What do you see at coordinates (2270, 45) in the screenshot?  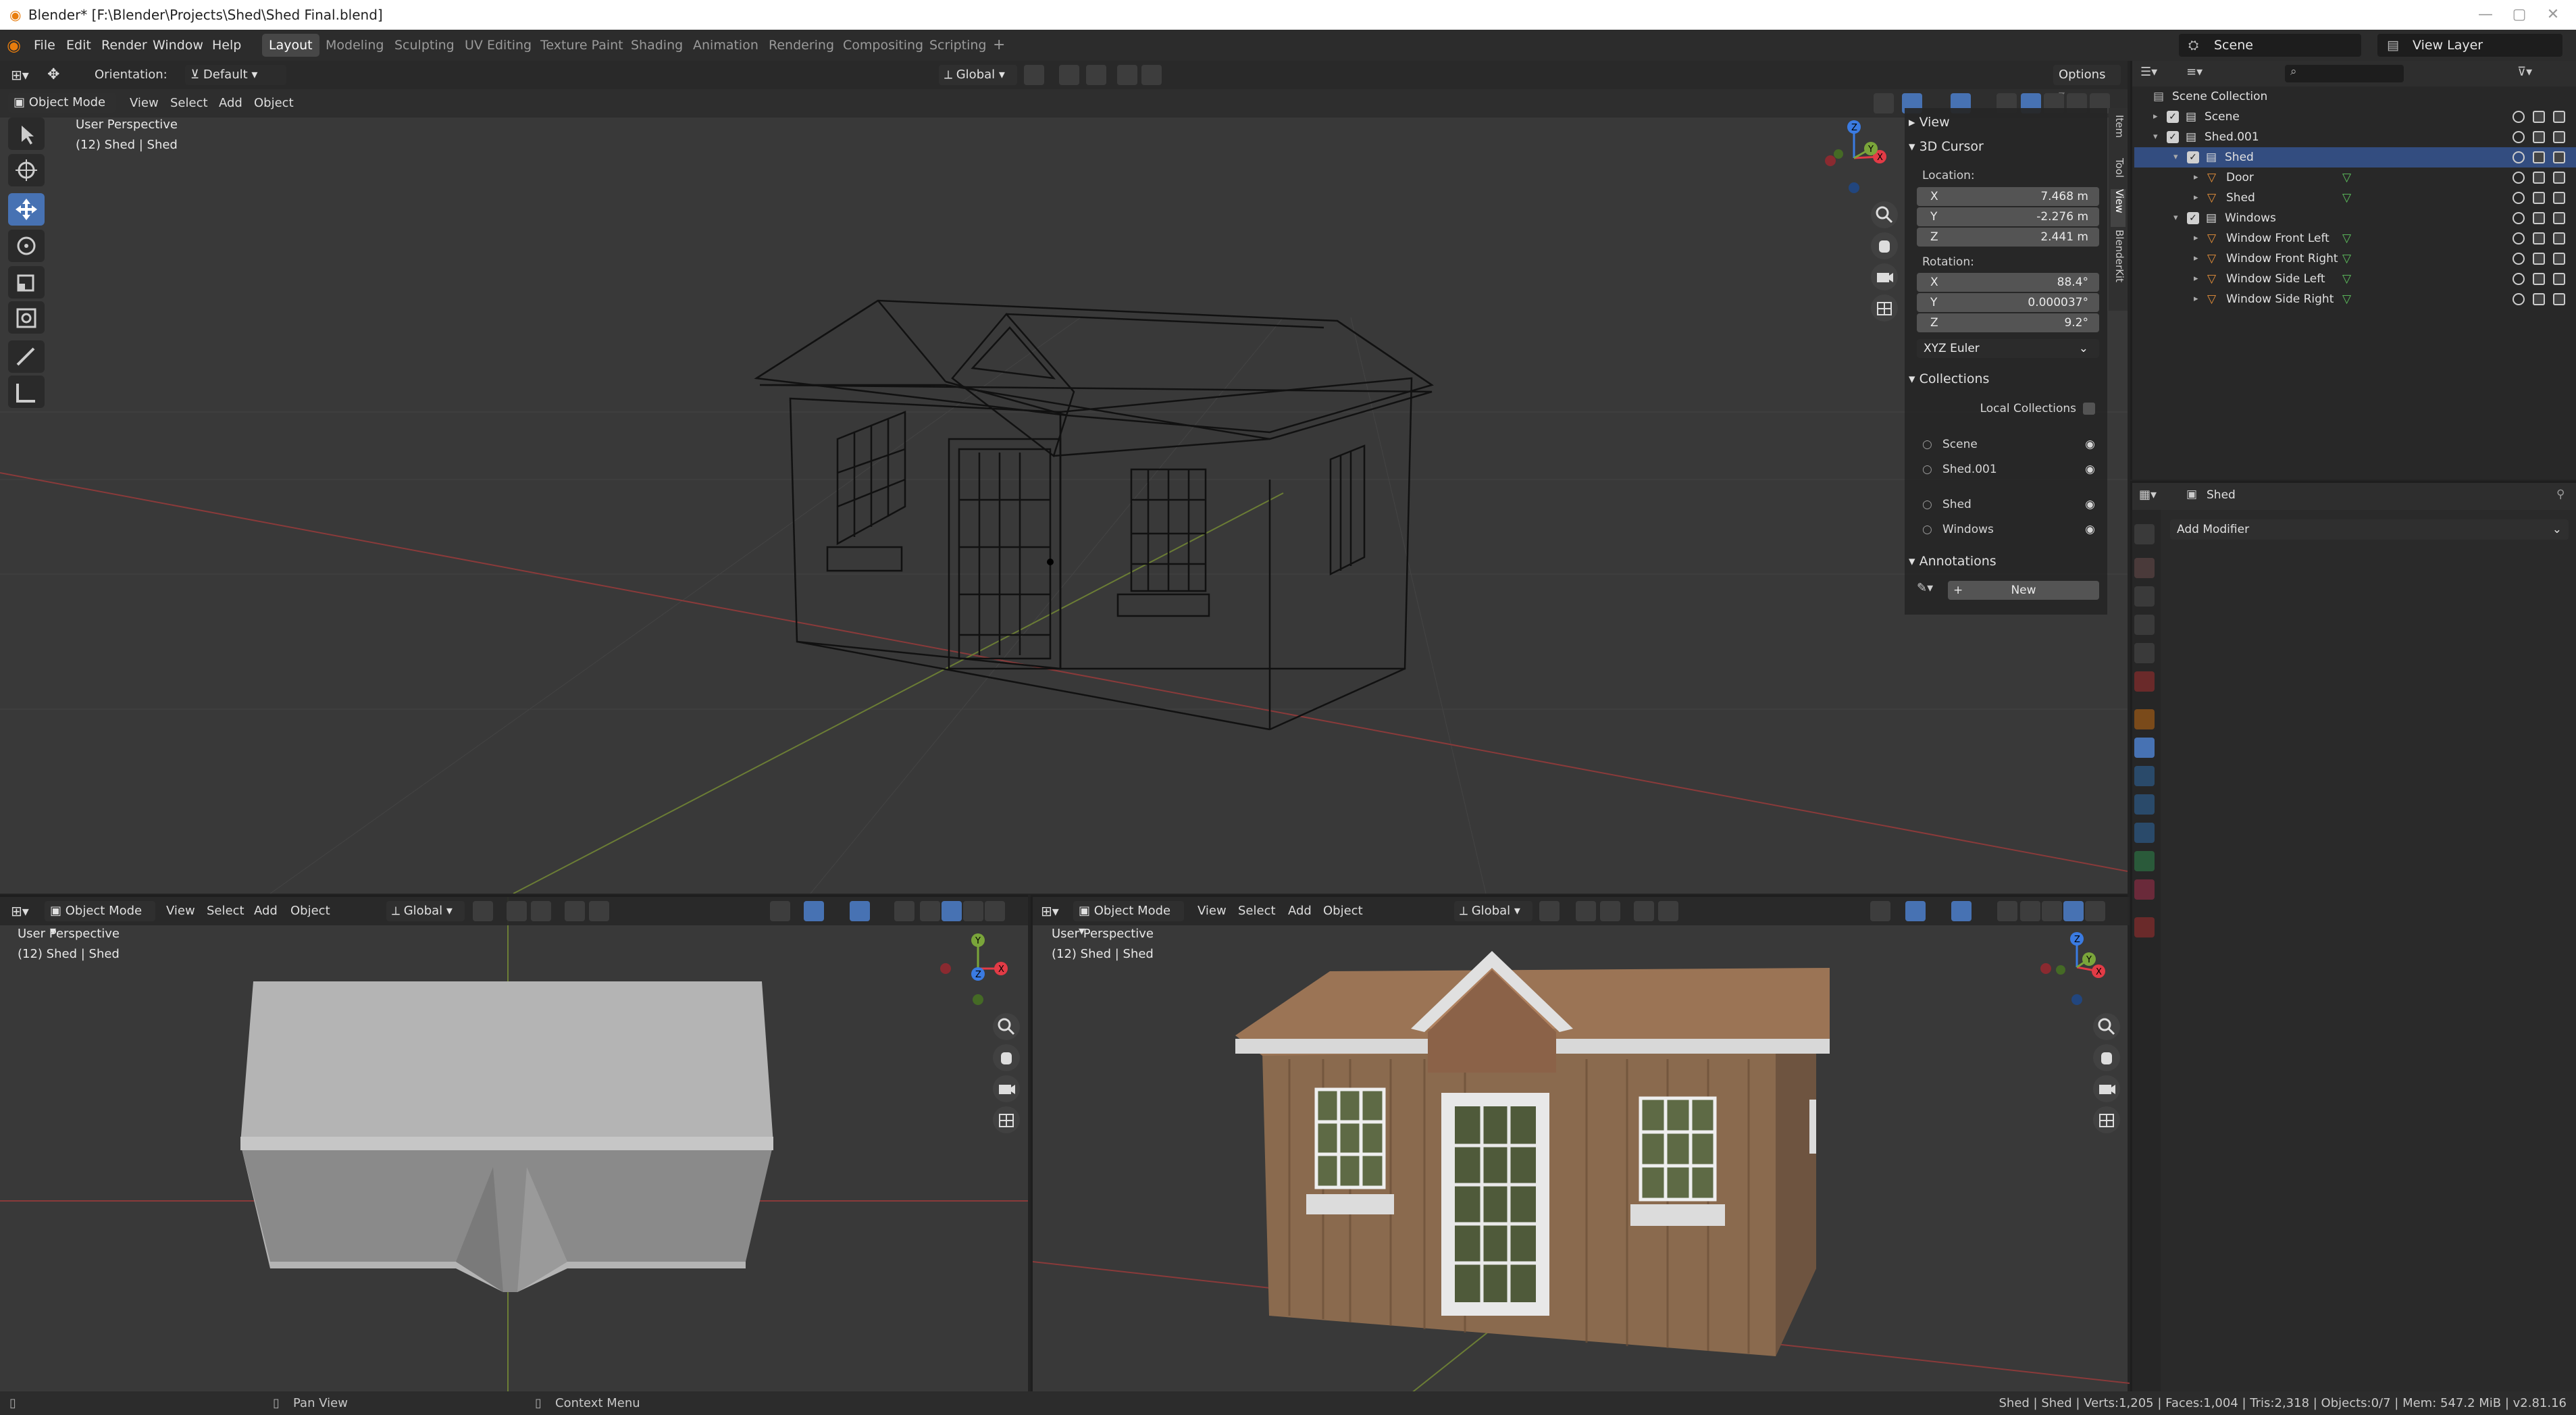 I see `scene-selector: ⛭ Scene` at bounding box center [2270, 45].